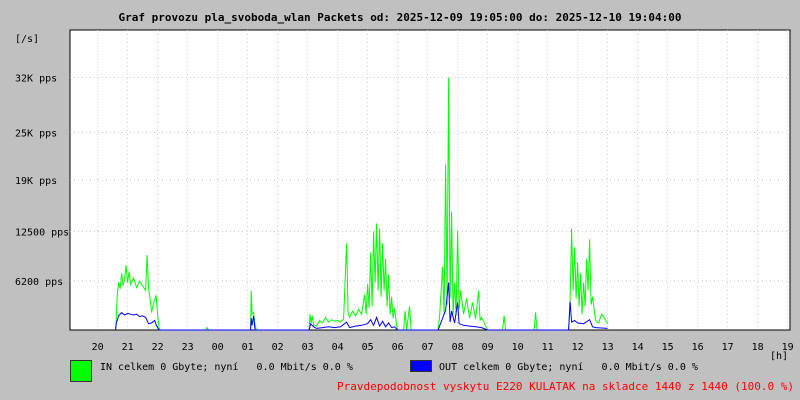  Describe the element at coordinates (518, 347) in the screenshot. I see `x-tick-label: 10` at that location.